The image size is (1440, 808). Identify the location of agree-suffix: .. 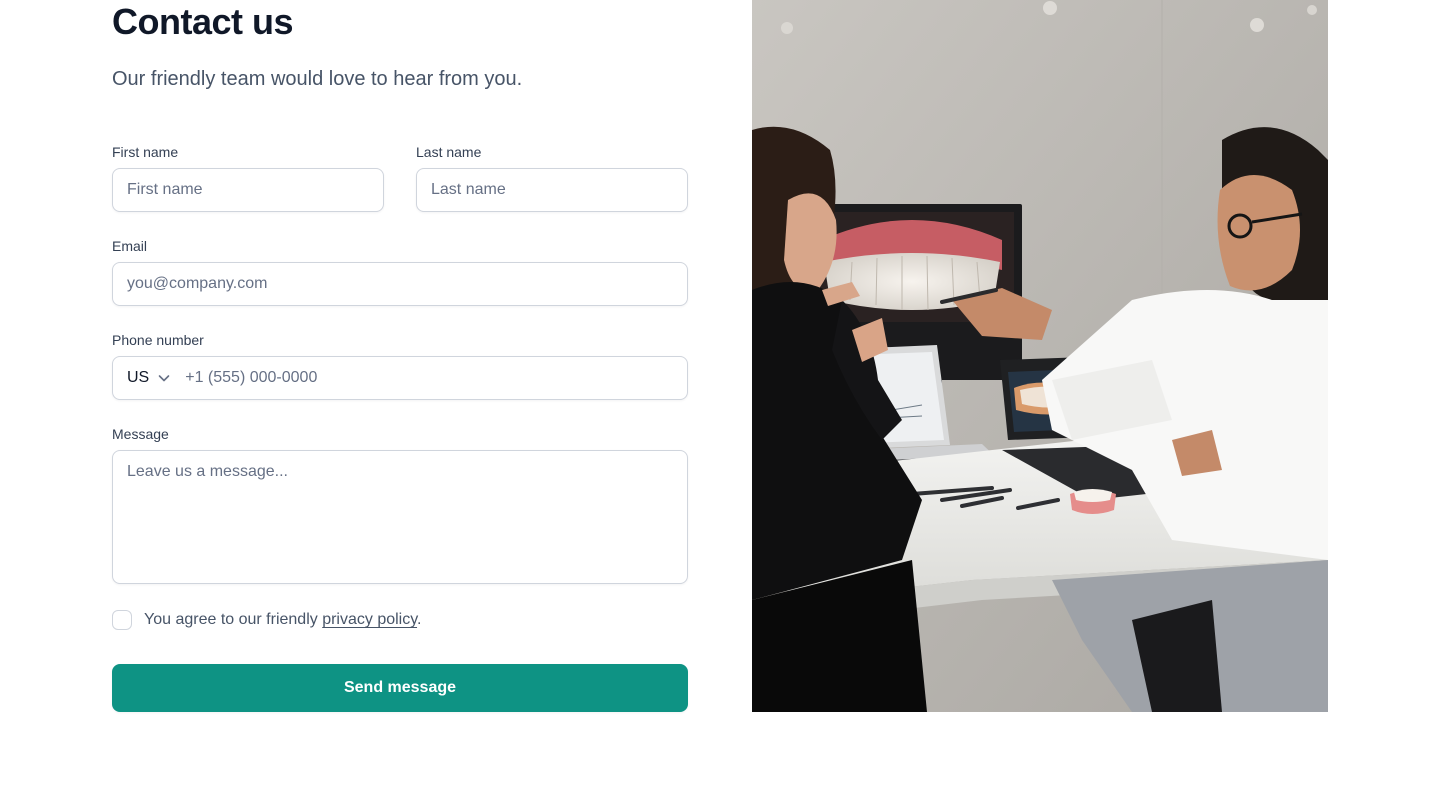
(419, 619).